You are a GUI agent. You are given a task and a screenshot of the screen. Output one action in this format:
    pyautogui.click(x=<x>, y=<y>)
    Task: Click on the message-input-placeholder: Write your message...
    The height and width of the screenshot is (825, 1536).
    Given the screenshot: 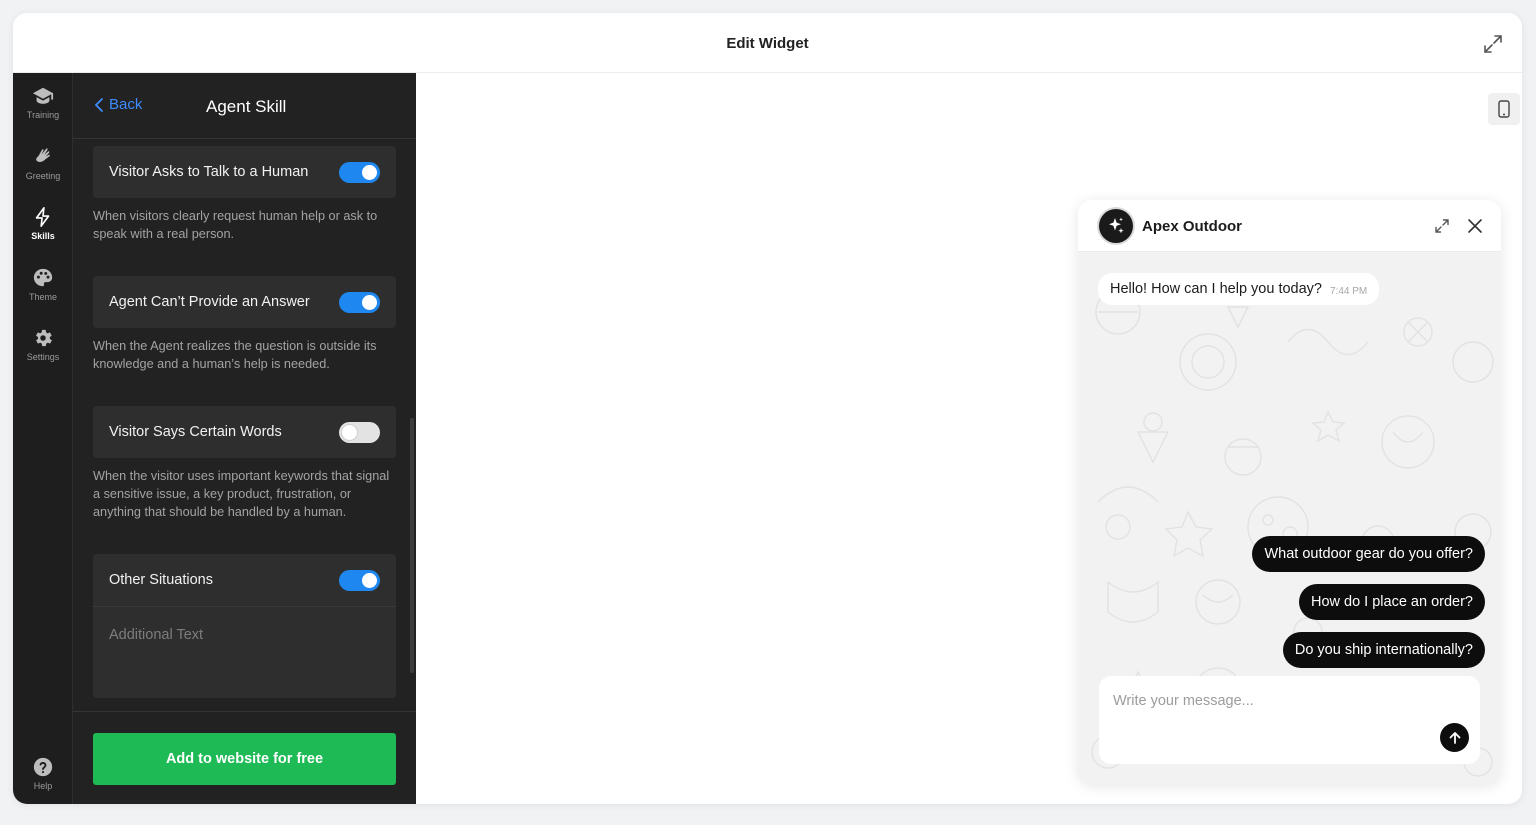 What is the action you would take?
    pyautogui.click(x=1183, y=701)
    